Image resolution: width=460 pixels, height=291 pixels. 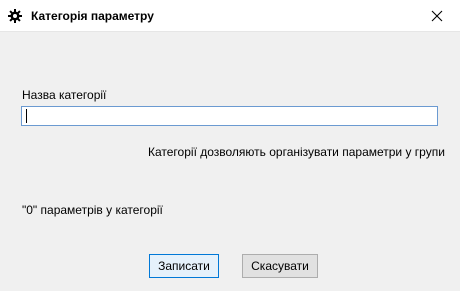 I want to click on window-title: Категорія параметру, so click(x=92, y=16).